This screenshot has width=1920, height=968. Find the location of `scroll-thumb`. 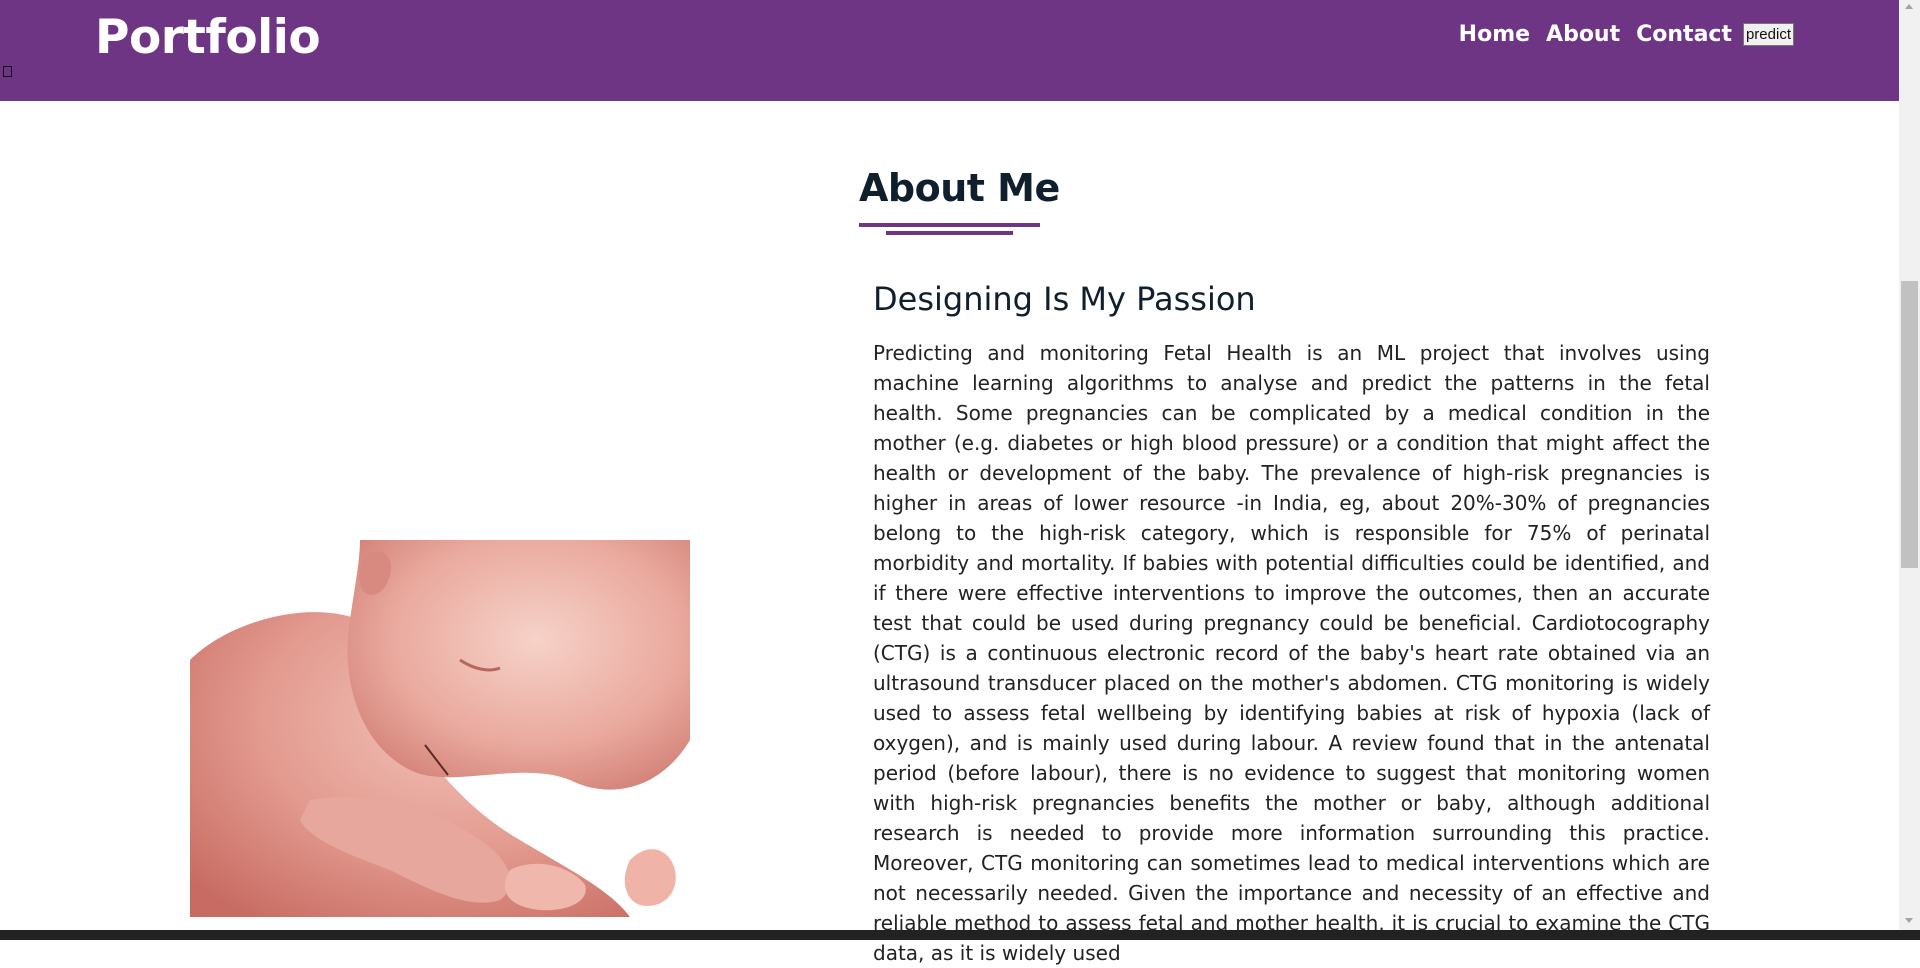

scroll-thumb is located at coordinates (1909, 424).